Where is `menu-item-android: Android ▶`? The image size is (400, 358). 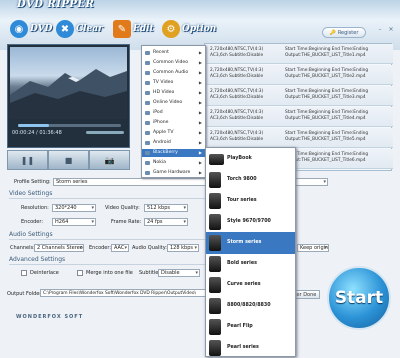 menu-item-android: Android ▶ is located at coordinates (173, 143).